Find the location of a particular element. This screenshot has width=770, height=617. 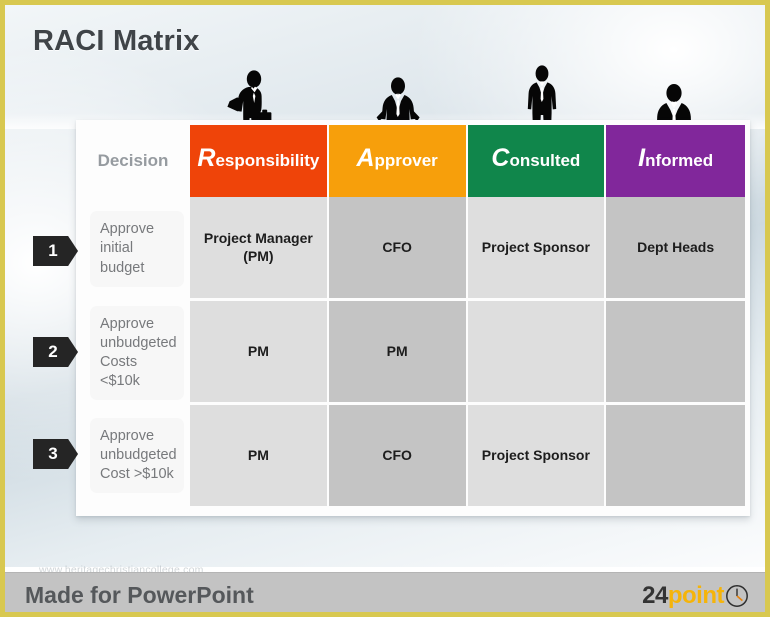

column-rest-a: pprover is located at coordinates (406, 160).